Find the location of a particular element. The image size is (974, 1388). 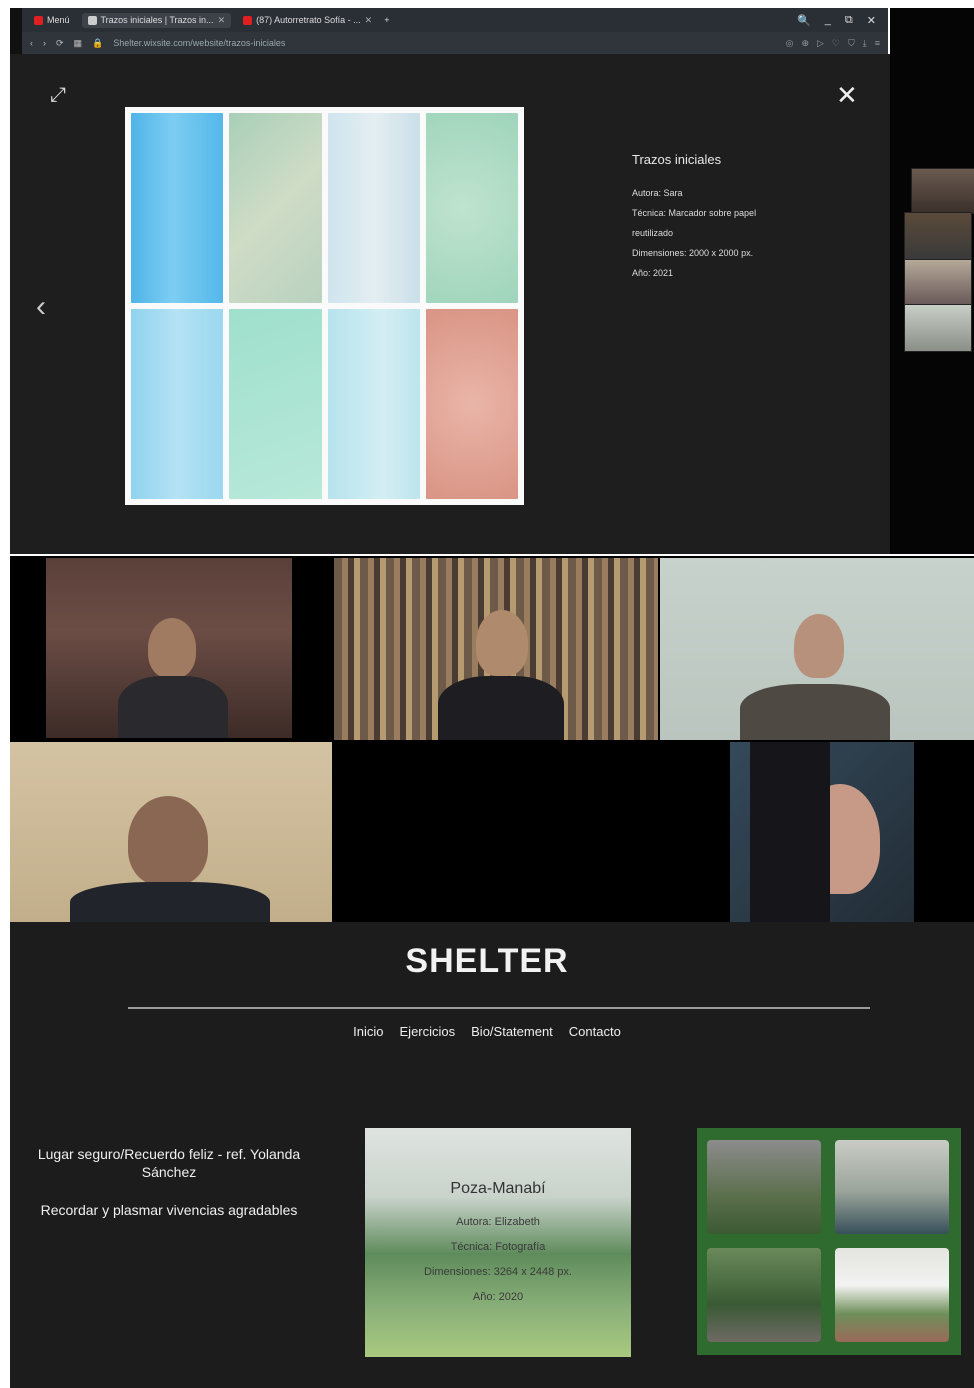

extension-icon: ⊕ is located at coordinates (805, 43).